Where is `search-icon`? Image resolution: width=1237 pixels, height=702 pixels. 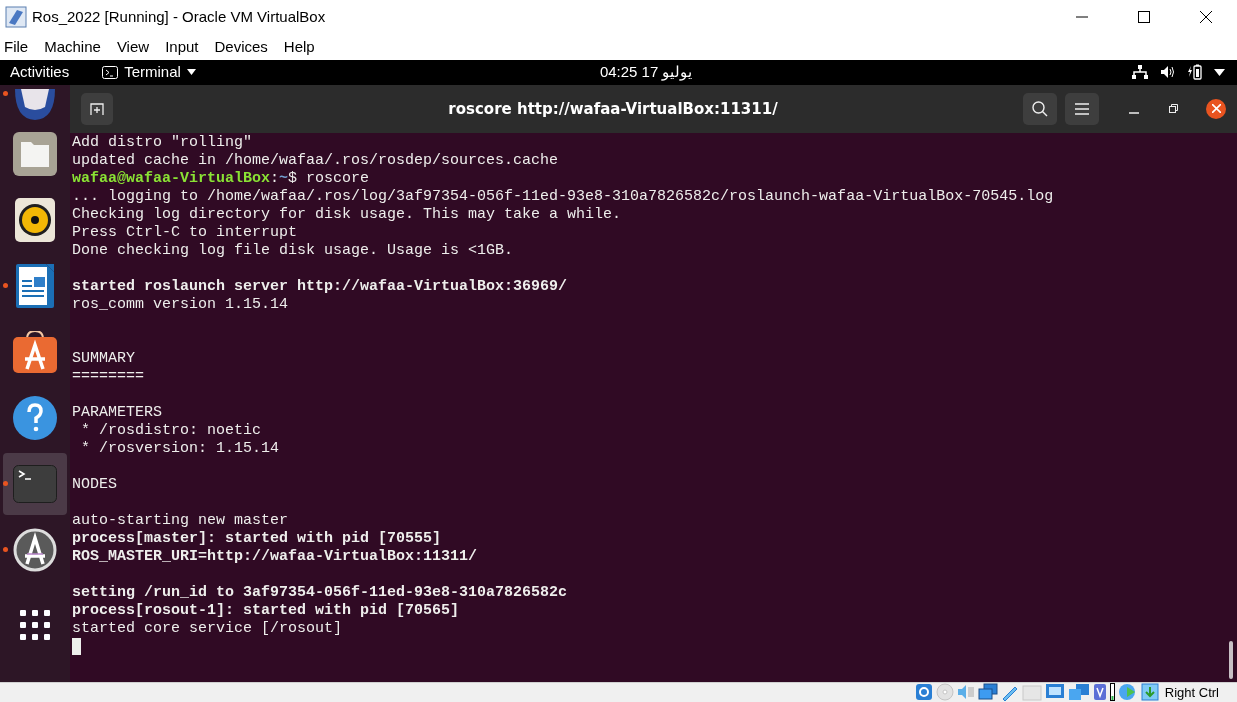
search-icon is located at coordinates (1040, 108).